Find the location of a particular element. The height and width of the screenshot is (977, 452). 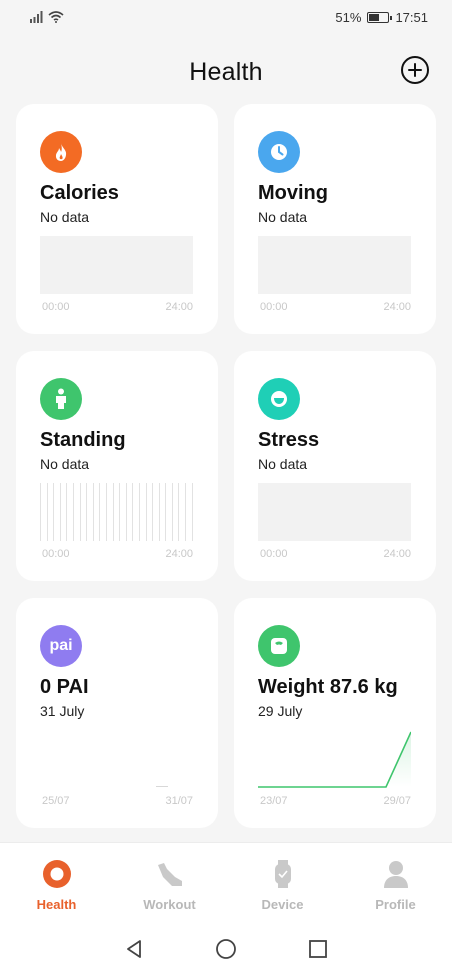

home-button is located at coordinates (226, 949).